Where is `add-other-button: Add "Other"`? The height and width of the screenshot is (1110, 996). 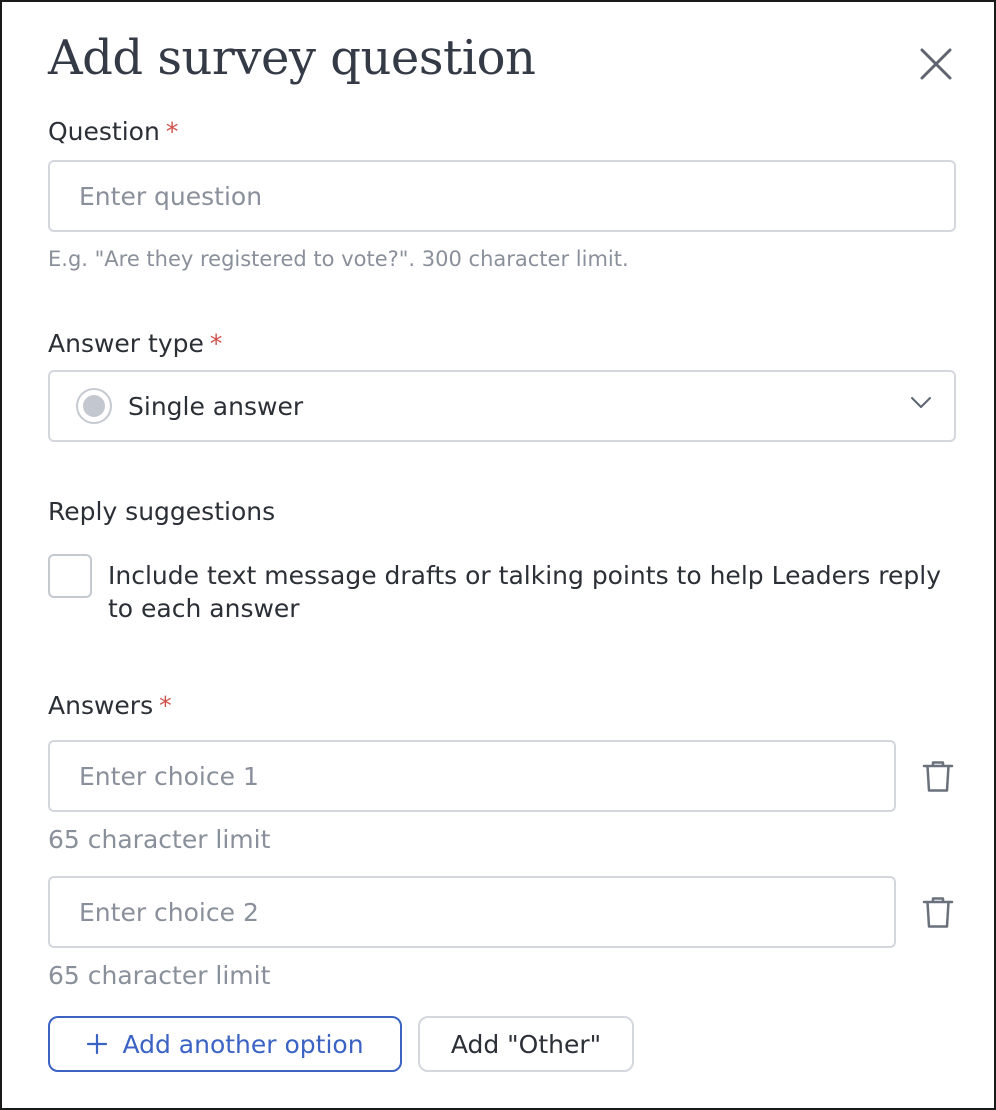 add-other-button: Add "Other" is located at coordinates (526, 1044).